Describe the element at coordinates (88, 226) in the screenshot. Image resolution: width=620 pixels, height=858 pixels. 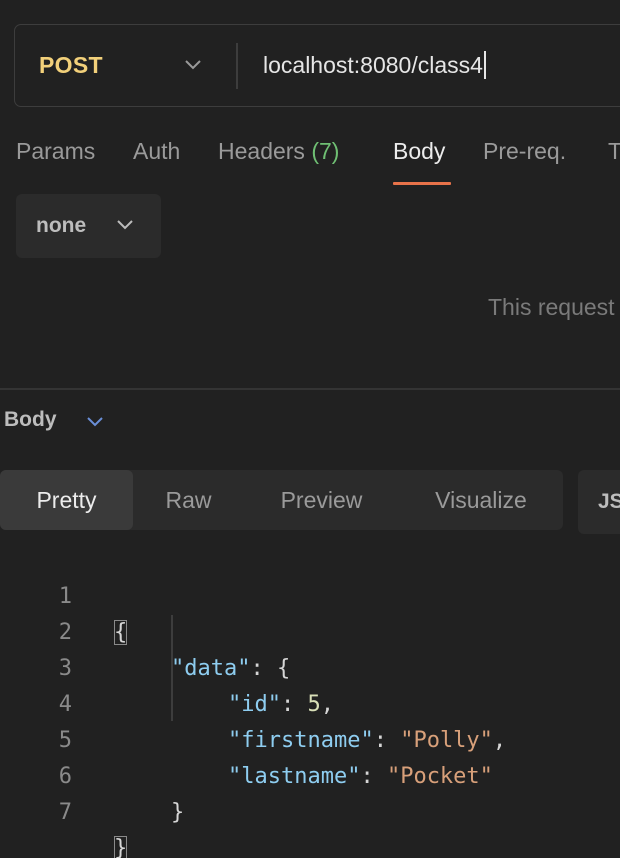
I see `body-type-dropdown: none` at that location.